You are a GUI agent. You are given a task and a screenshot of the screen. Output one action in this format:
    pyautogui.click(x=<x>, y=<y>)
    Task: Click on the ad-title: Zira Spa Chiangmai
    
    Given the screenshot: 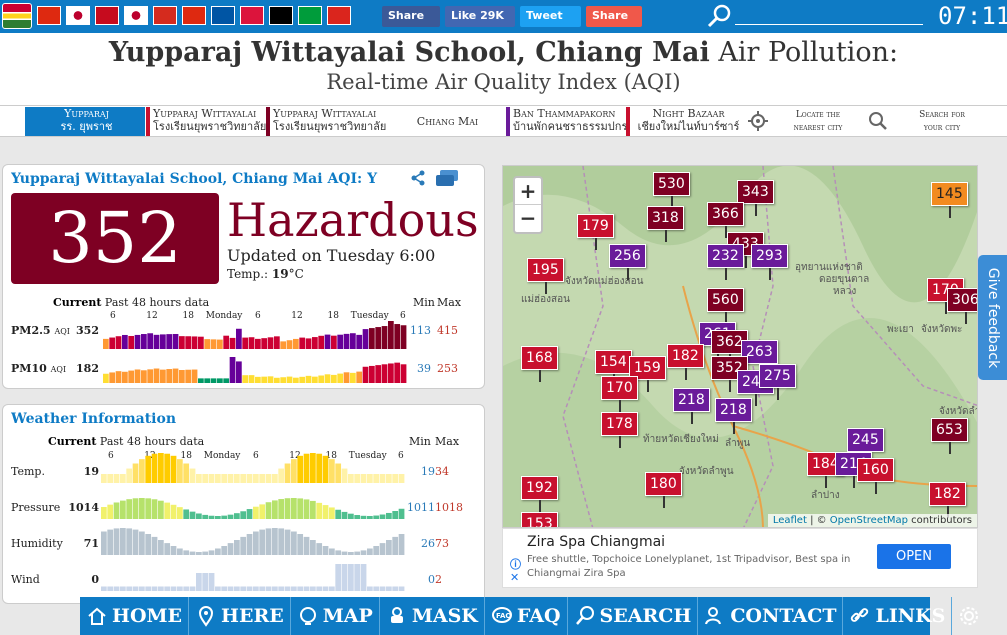 What is the action you would take?
    pyautogui.click(x=596, y=542)
    